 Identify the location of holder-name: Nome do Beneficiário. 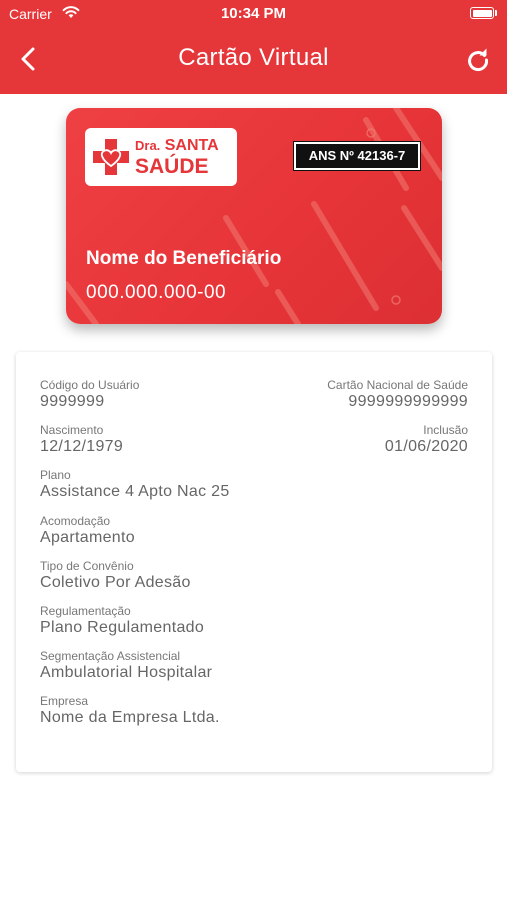
(184, 258).